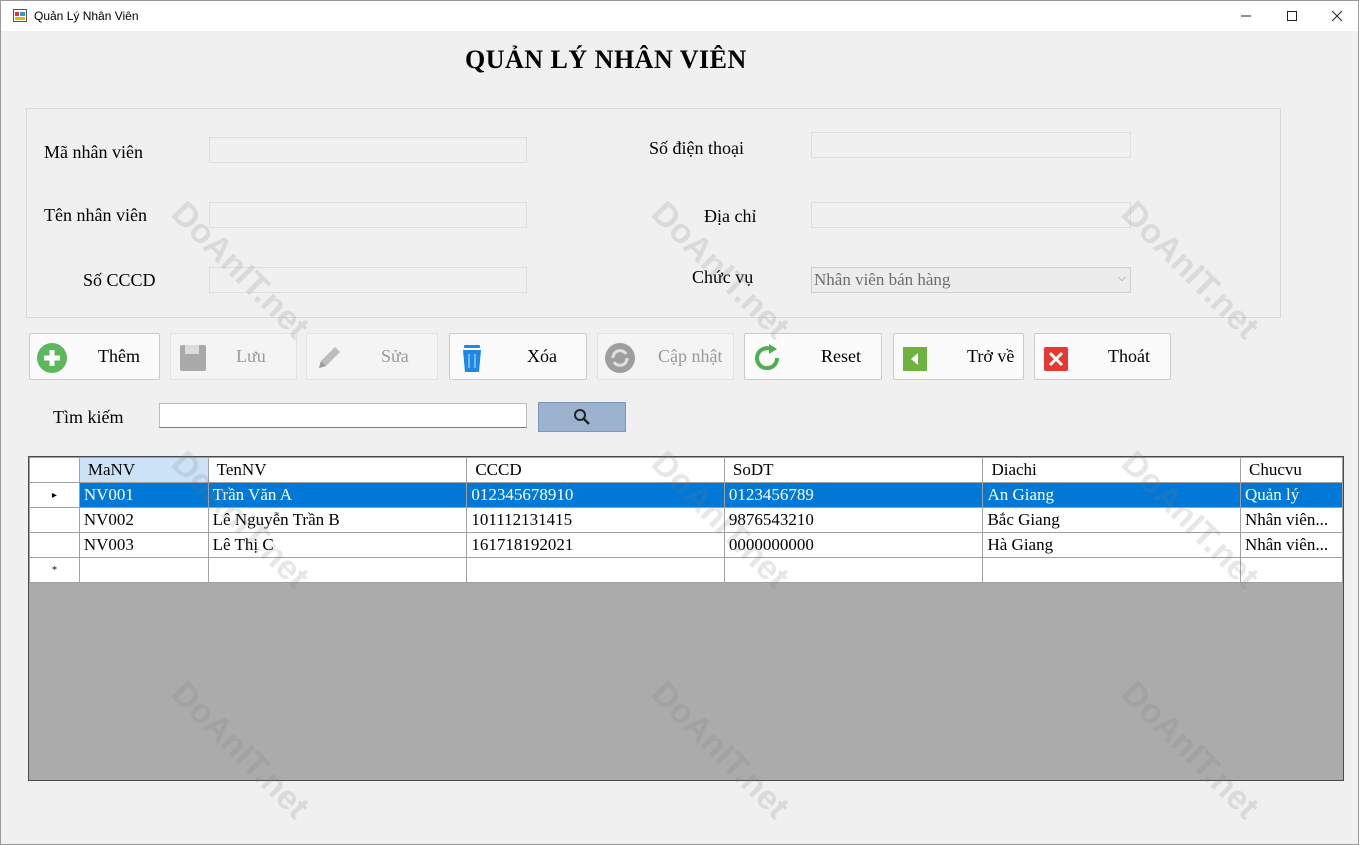 This screenshot has width=1359, height=845. Describe the element at coordinates (595, 520) in the screenshot. I see `cell-cccd: 101112131415` at that location.